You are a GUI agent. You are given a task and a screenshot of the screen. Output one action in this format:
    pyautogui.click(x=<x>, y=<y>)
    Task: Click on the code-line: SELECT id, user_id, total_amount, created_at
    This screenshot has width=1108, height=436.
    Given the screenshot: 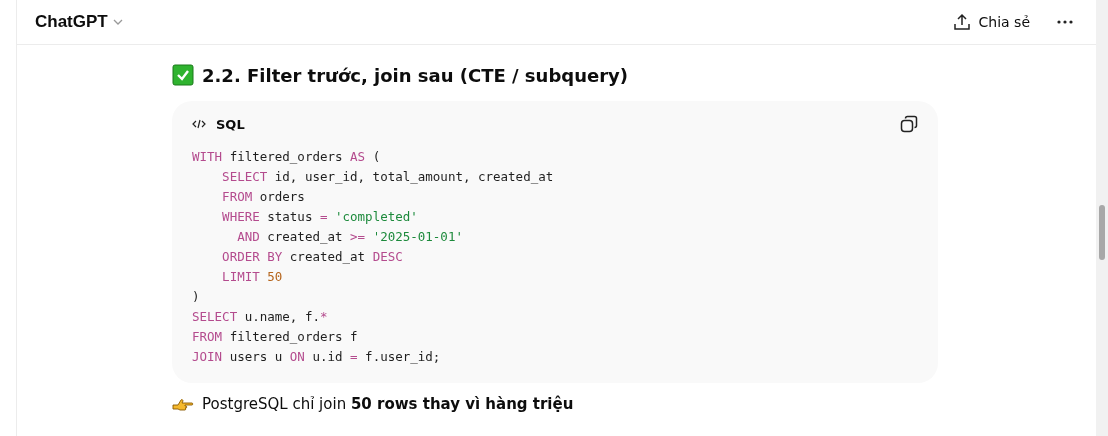 What is the action you would take?
    pyautogui.click(x=387, y=177)
    